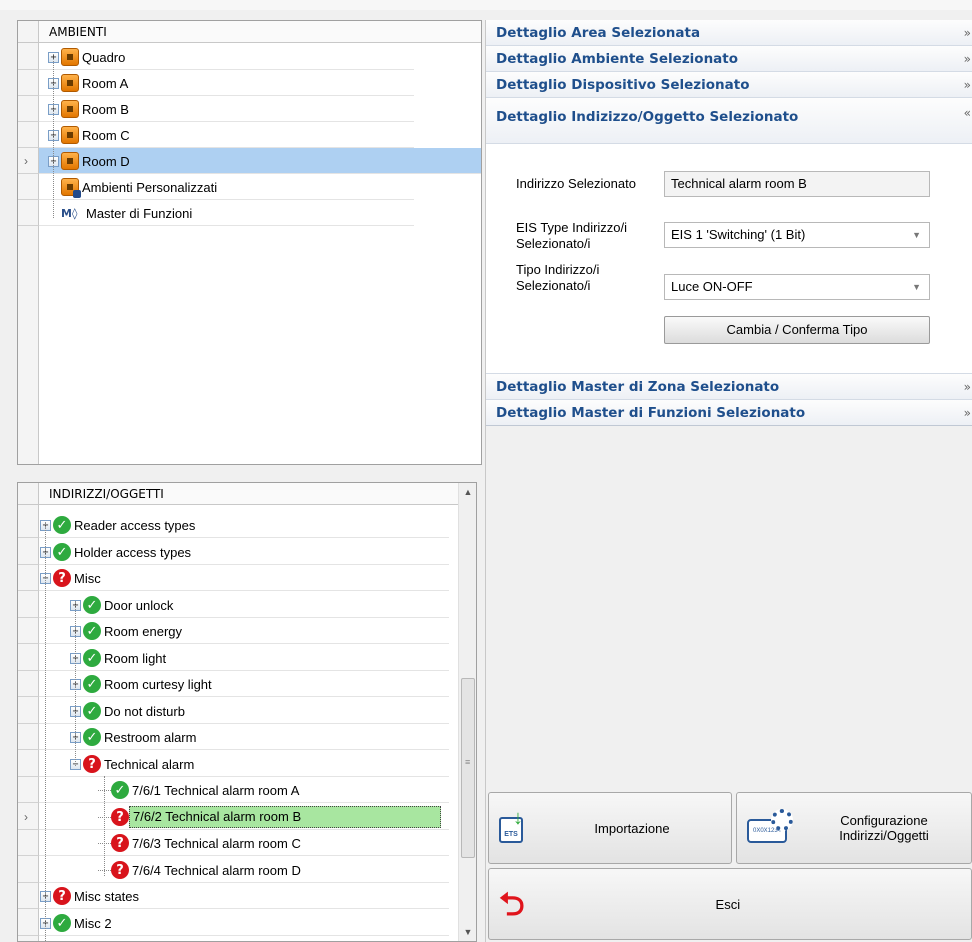 The image size is (972, 942). I want to click on scrollbar-thumb: ≡, so click(468, 768).